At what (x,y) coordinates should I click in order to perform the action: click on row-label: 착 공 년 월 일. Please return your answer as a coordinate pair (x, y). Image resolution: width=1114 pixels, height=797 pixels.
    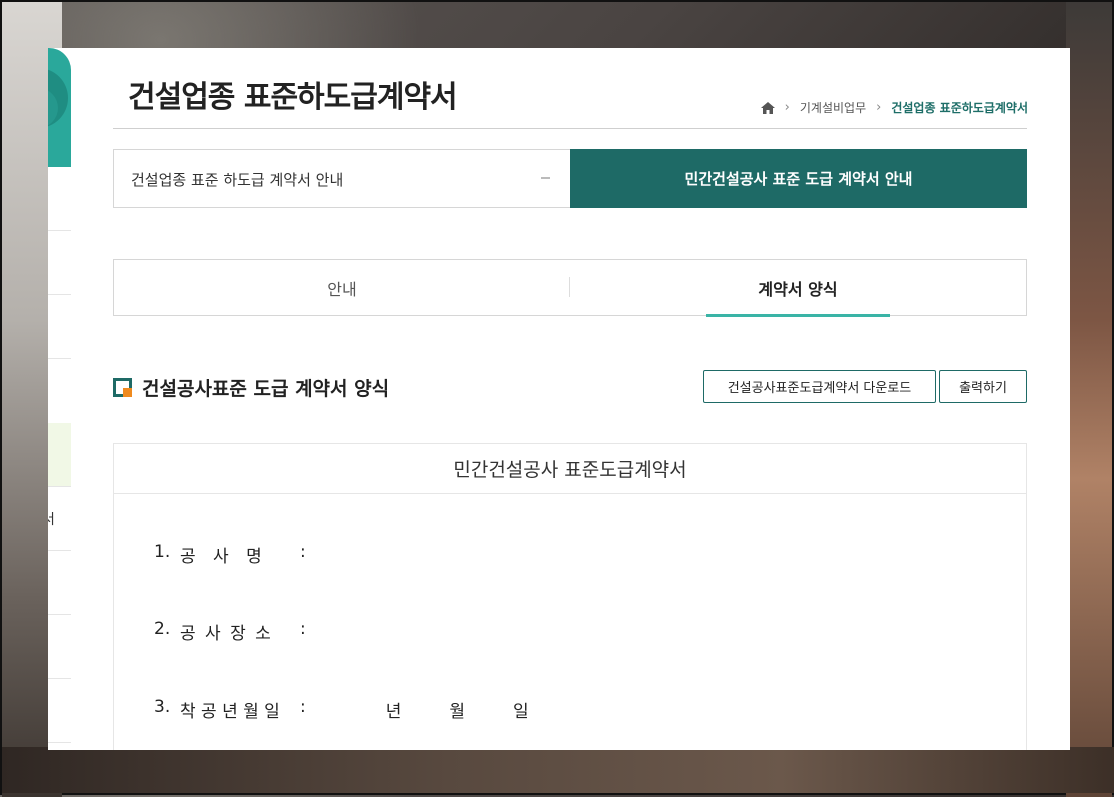
    Looking at the image, I should click on (230, 712).